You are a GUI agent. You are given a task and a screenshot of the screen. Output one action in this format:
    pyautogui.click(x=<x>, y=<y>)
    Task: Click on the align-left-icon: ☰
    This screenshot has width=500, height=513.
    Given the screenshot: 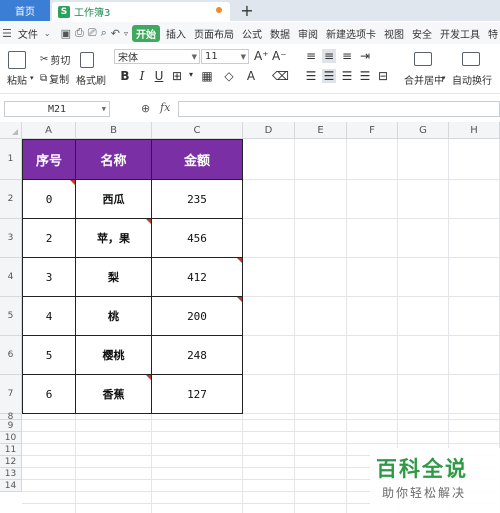 What is the action you would take?
    pyautogui.click(x=311, y=76)
    